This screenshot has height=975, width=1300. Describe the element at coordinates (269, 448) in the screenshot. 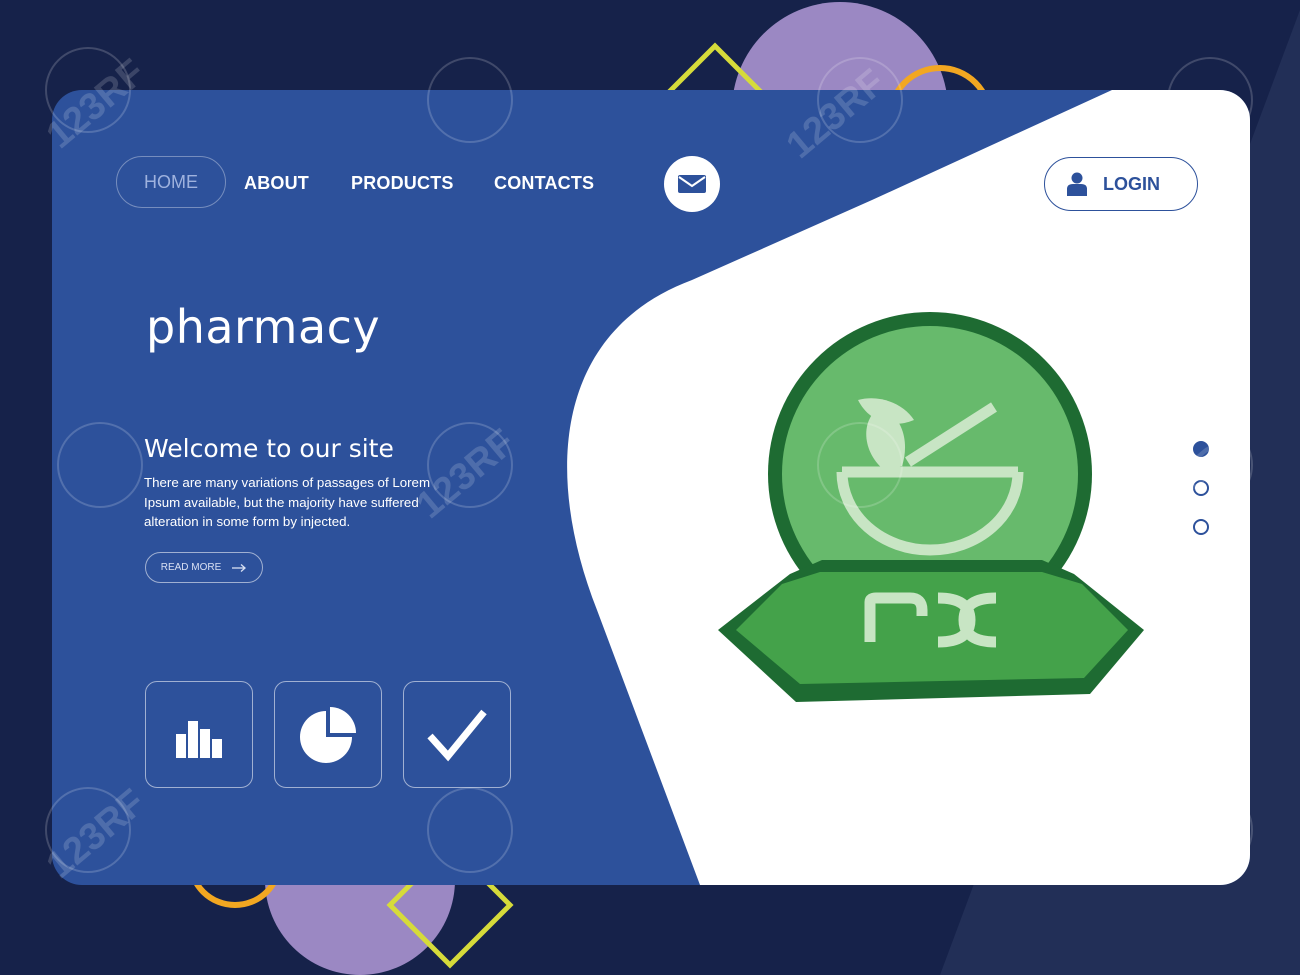

I see `welcome-heading: Welcome to our site` at that location.